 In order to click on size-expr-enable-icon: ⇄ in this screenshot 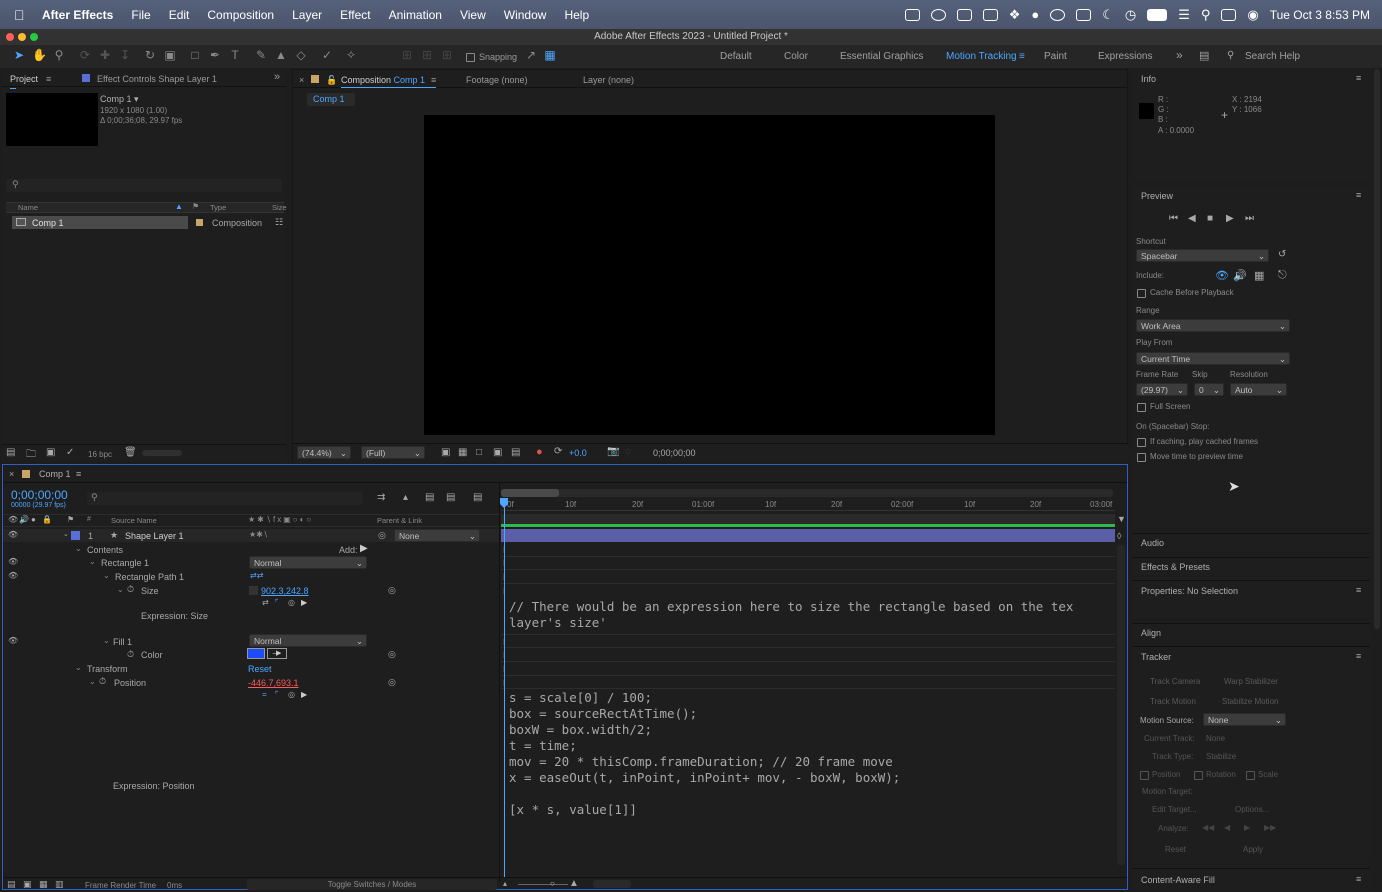, I will do `click(265, 602)`.